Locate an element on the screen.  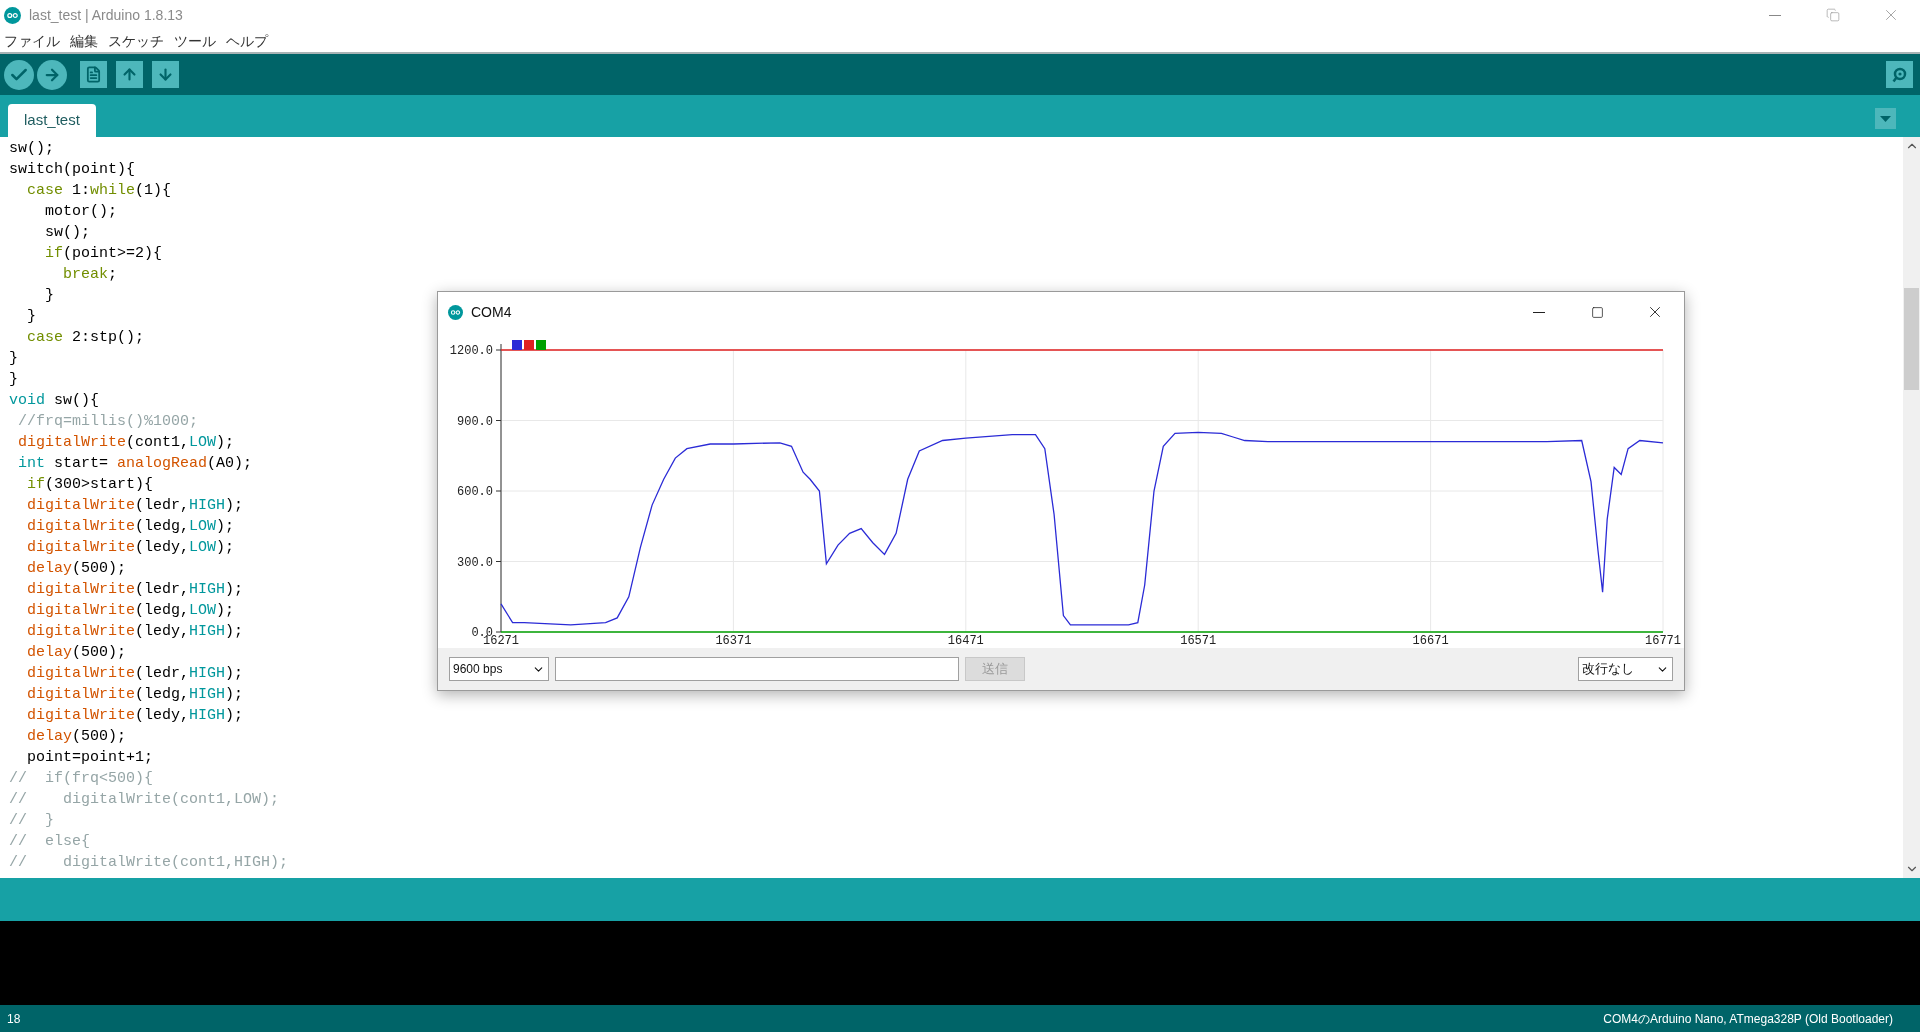
x-tick-label: 16371 is located at coordinates (733, 641).